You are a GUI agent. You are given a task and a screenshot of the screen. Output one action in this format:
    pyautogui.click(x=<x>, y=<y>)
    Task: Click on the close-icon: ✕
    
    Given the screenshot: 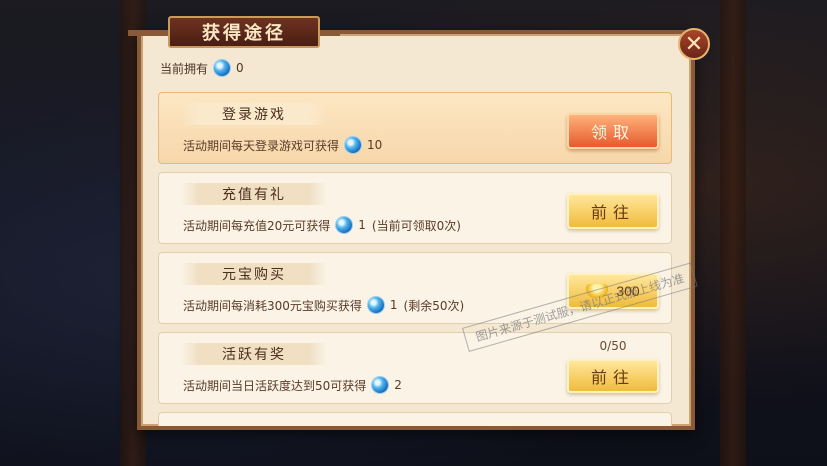 What is the action you would take?
    pyautogui.click(x=694, y=44)
    